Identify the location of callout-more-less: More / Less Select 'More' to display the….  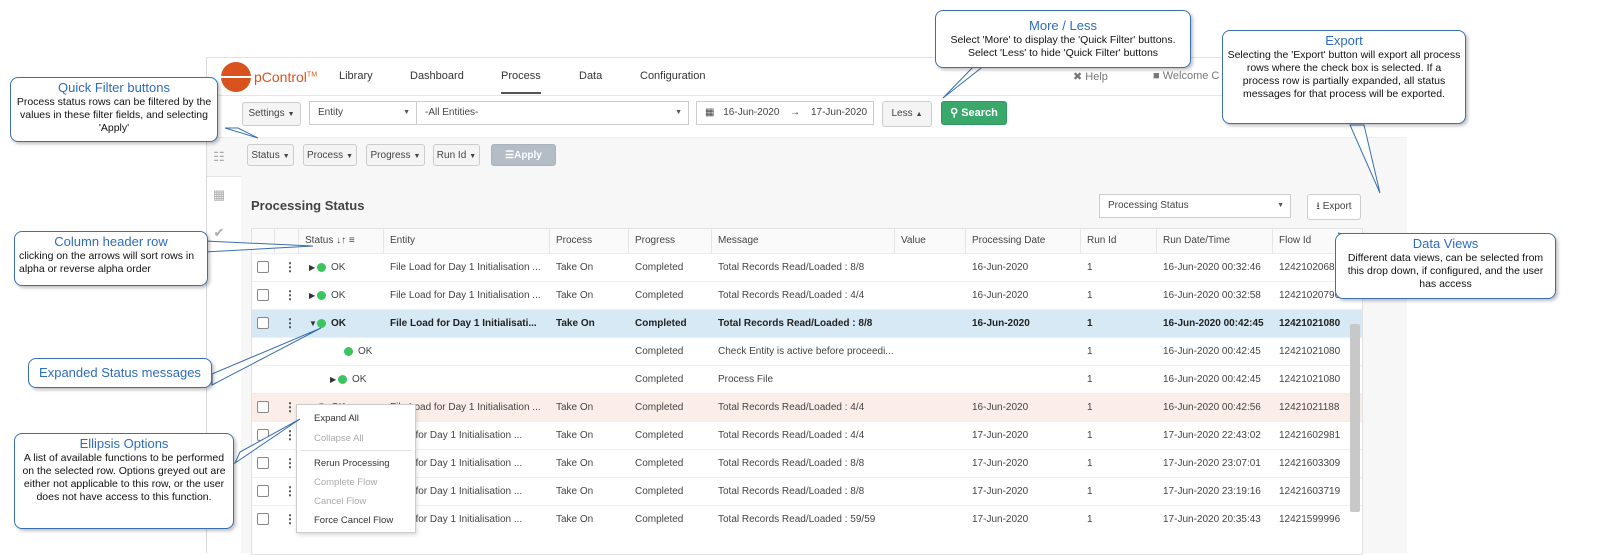
(1063, 39).